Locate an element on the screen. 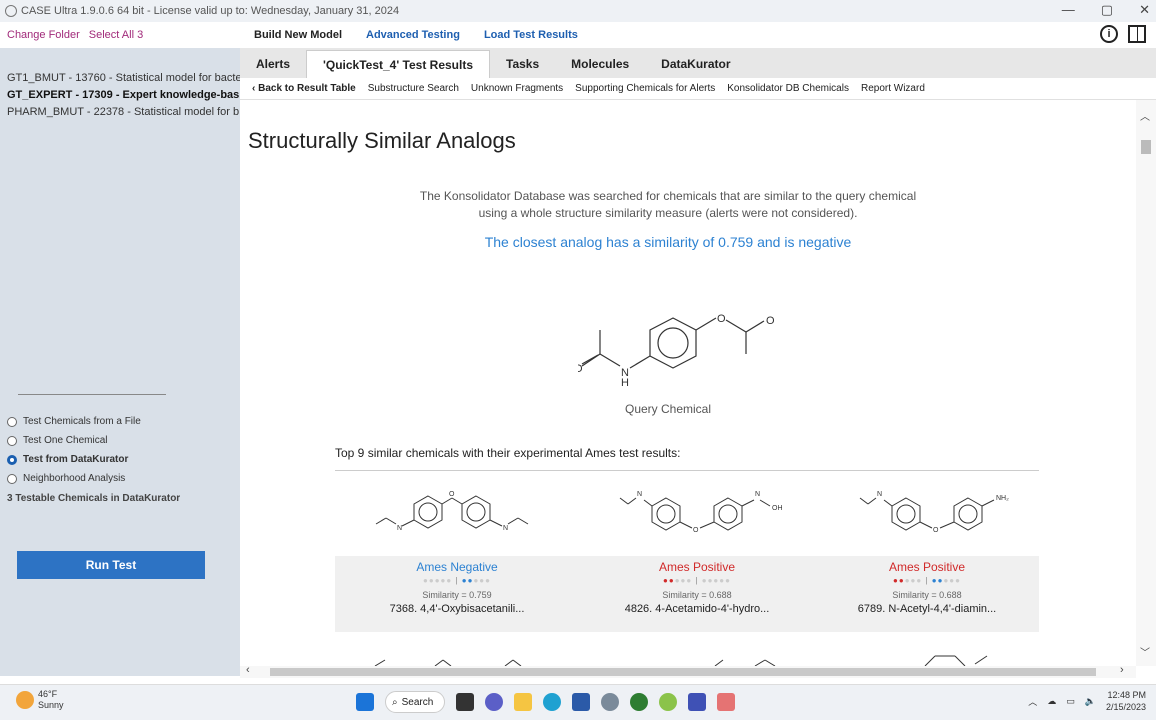 The height and width of the screenshot is (720, 1156). settings-icon is located at coordinates (610, 702).